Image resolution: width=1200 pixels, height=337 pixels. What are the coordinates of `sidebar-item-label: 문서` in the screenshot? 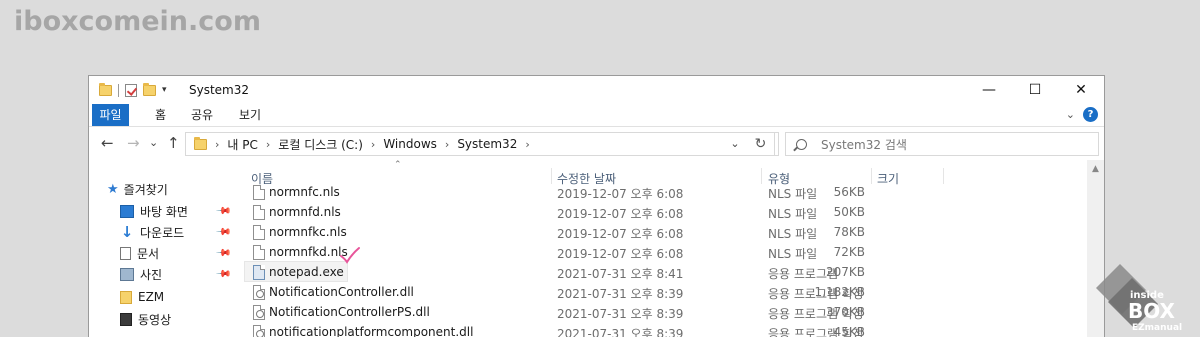 It's located at (148, 253).